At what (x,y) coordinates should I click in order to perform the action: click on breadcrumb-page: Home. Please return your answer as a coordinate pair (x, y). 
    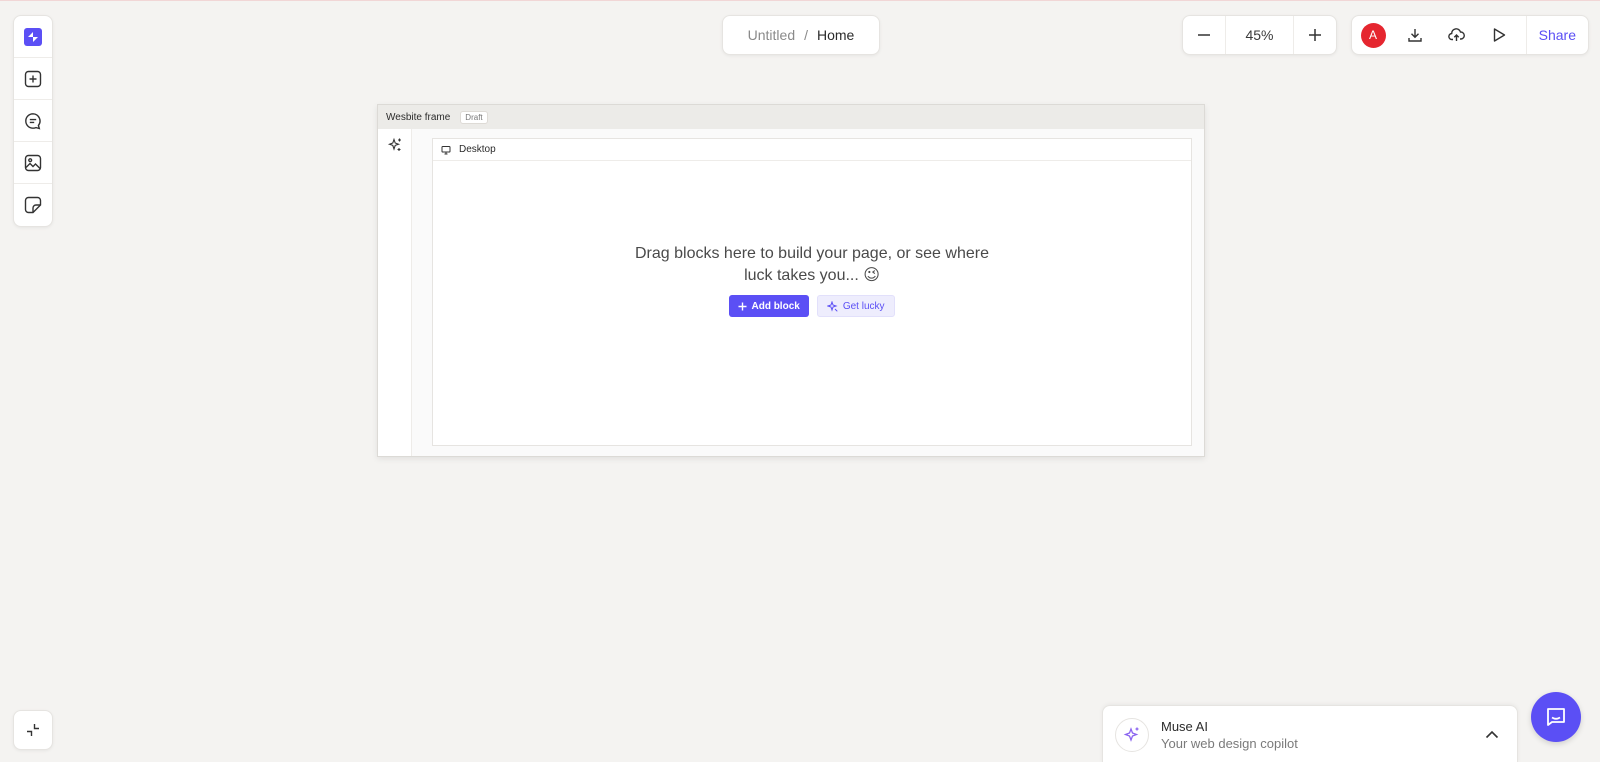
    Looking at the image, I should click on (835, 35).